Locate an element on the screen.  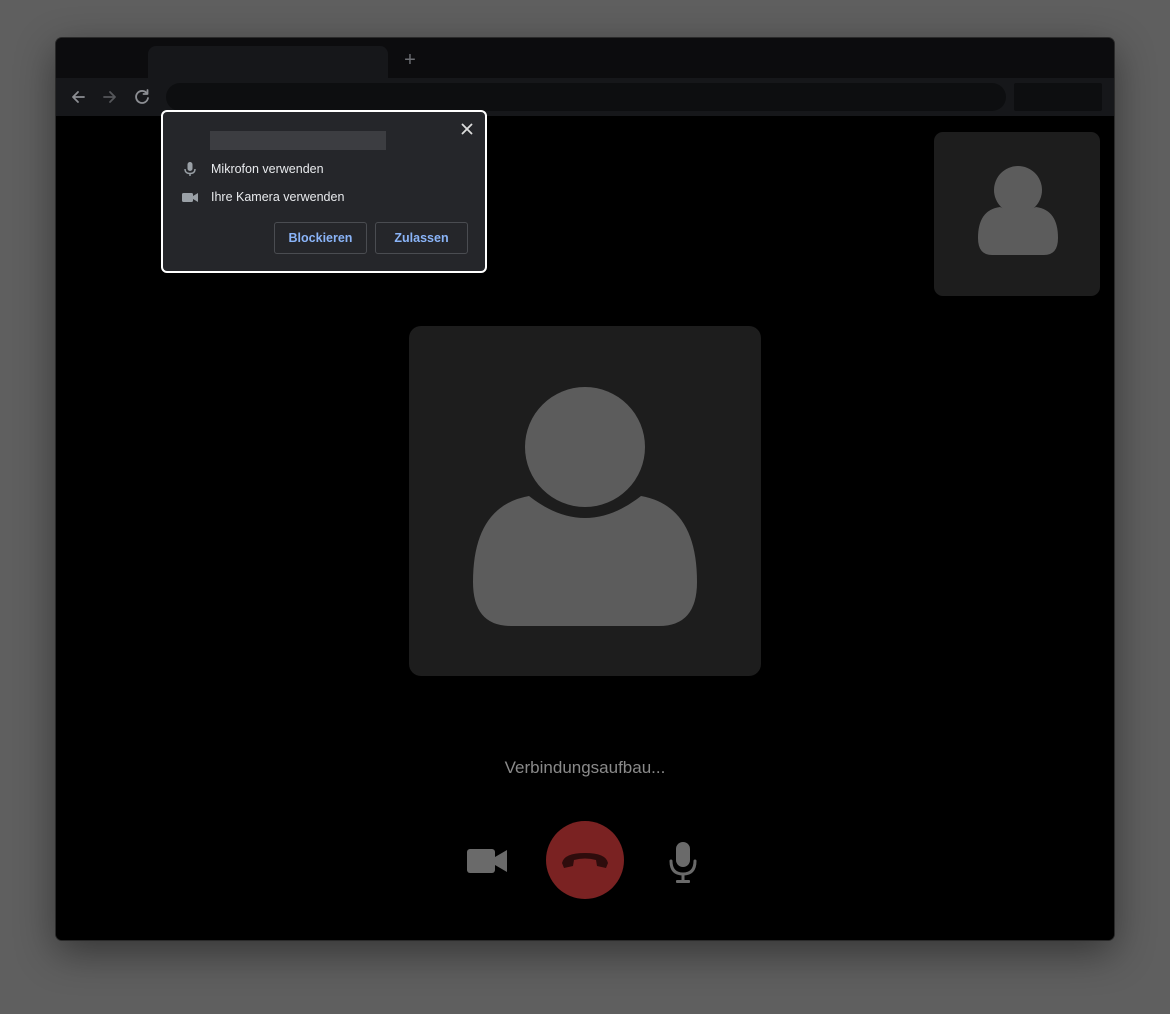
permission-microphone: Mikrofon verwenden is located at coordinates (252, 169).